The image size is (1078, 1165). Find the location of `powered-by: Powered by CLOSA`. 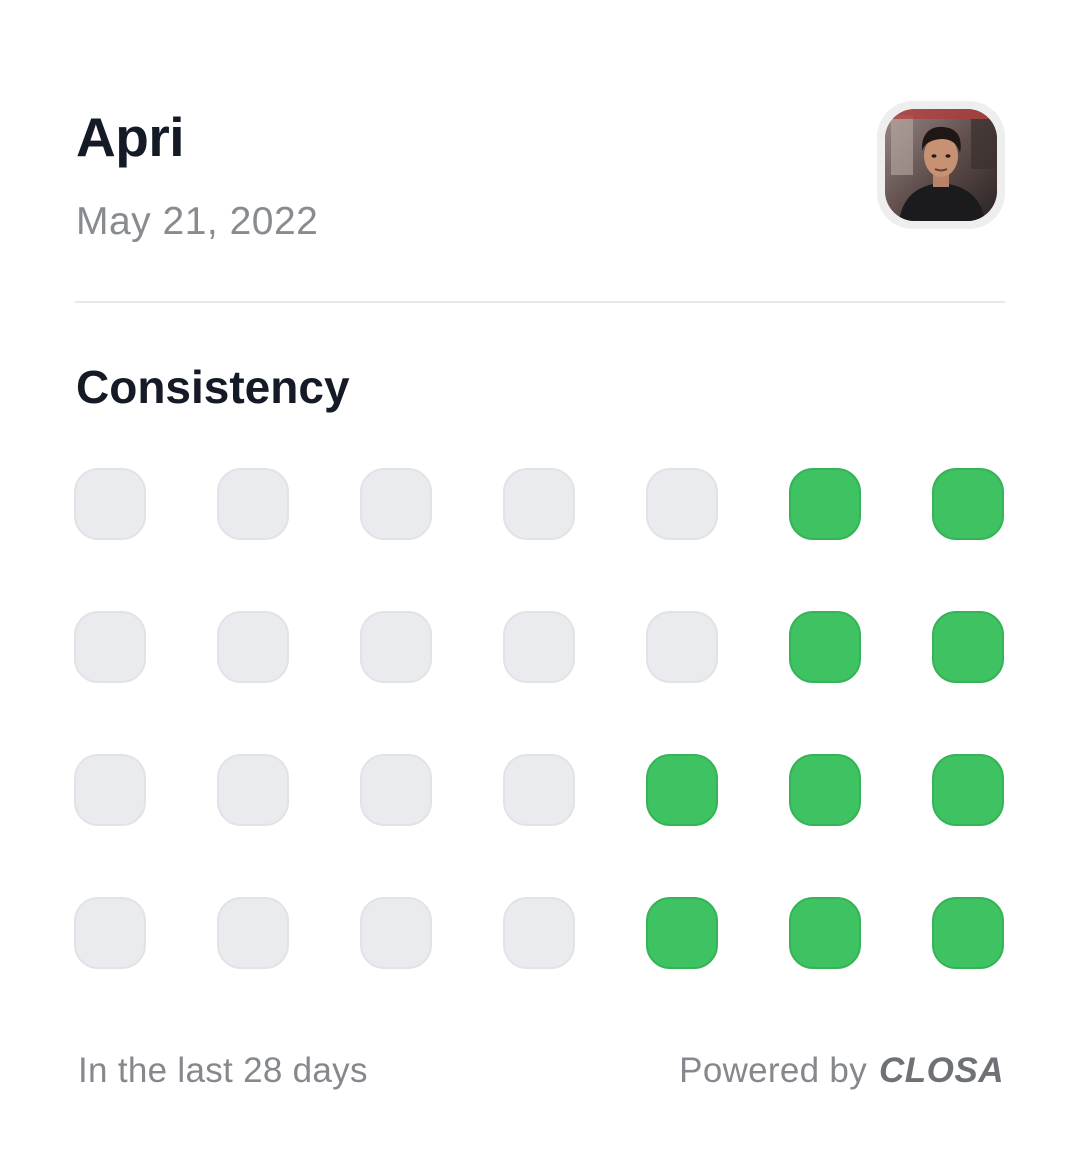

powered-by: Powered by CLOSA is located at coordinates (841, 1071).